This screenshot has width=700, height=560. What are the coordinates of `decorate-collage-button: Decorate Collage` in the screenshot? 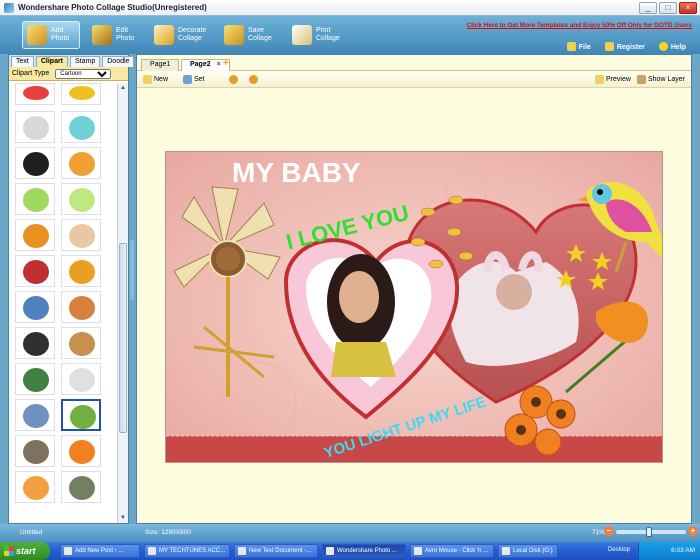 It's located at (183, 35).